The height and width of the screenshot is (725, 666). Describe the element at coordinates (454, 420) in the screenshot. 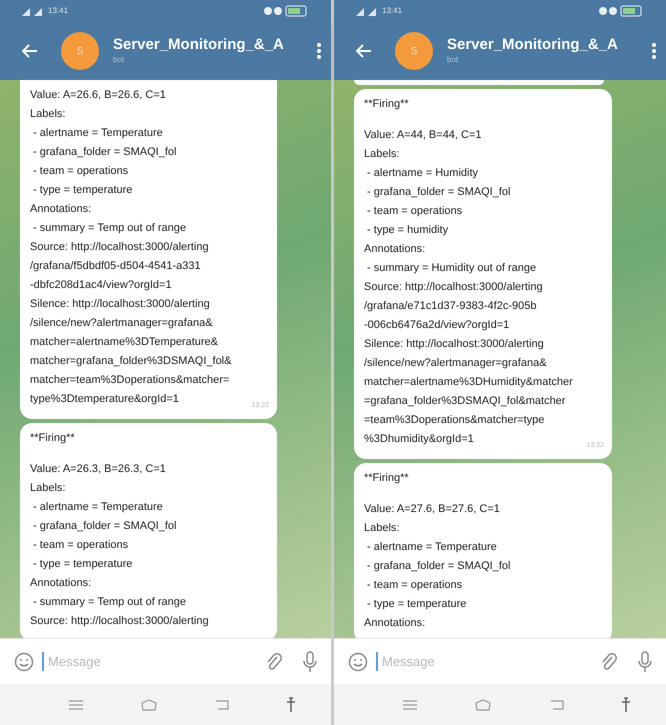

I see `message-text: =team%3Doperations&matcher=type` at that location.